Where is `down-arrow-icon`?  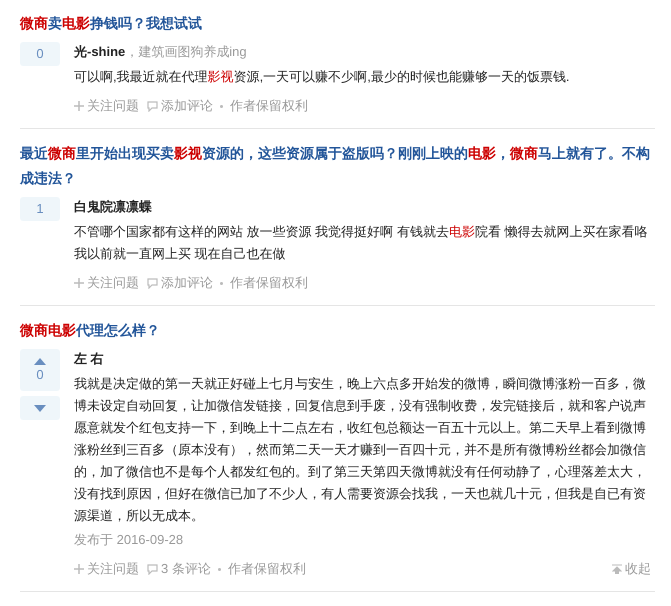
down-arrow-icon is located at coordinates (40, 408).